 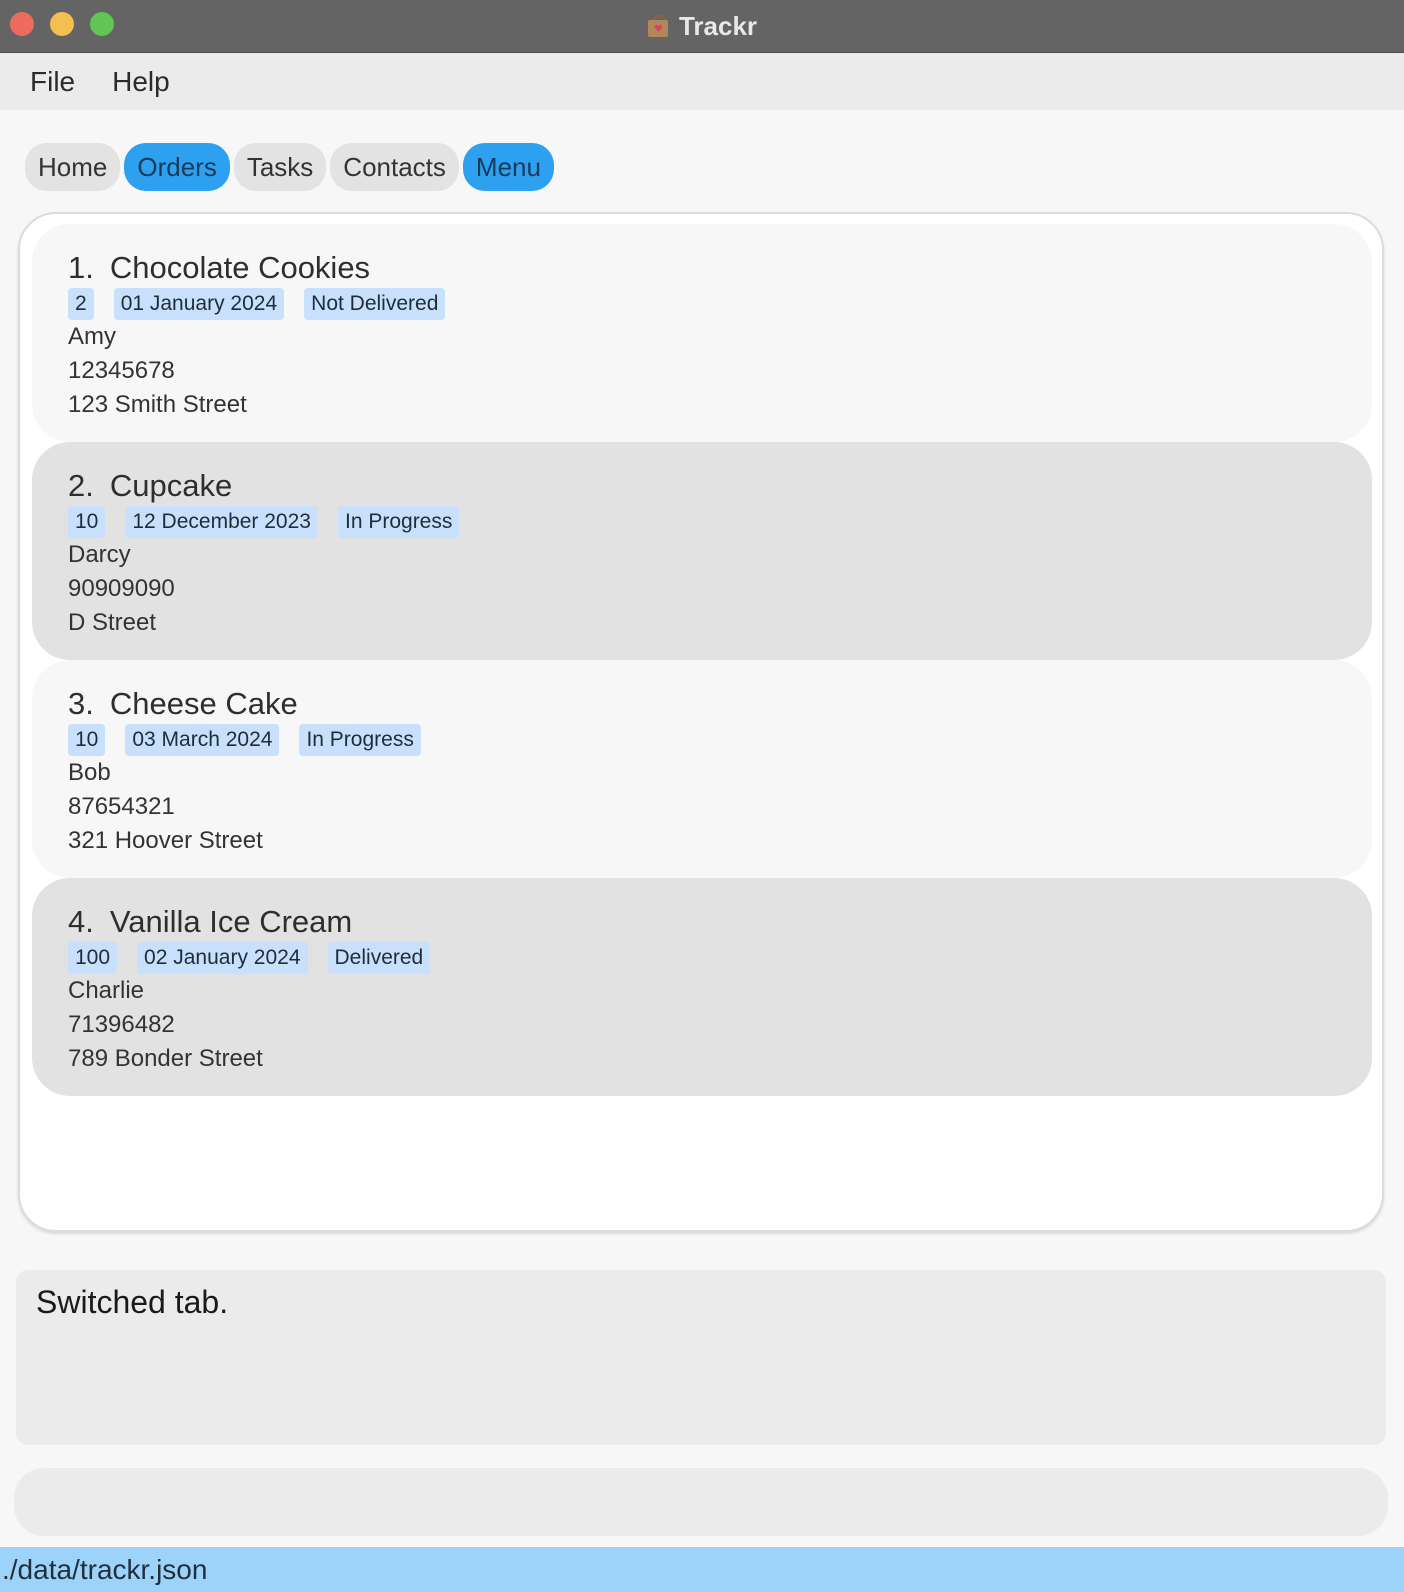 What do you see at coordinates (81, 703) in the screenshot?
I see `order-index: 3.` at bounding box center [81, 703].